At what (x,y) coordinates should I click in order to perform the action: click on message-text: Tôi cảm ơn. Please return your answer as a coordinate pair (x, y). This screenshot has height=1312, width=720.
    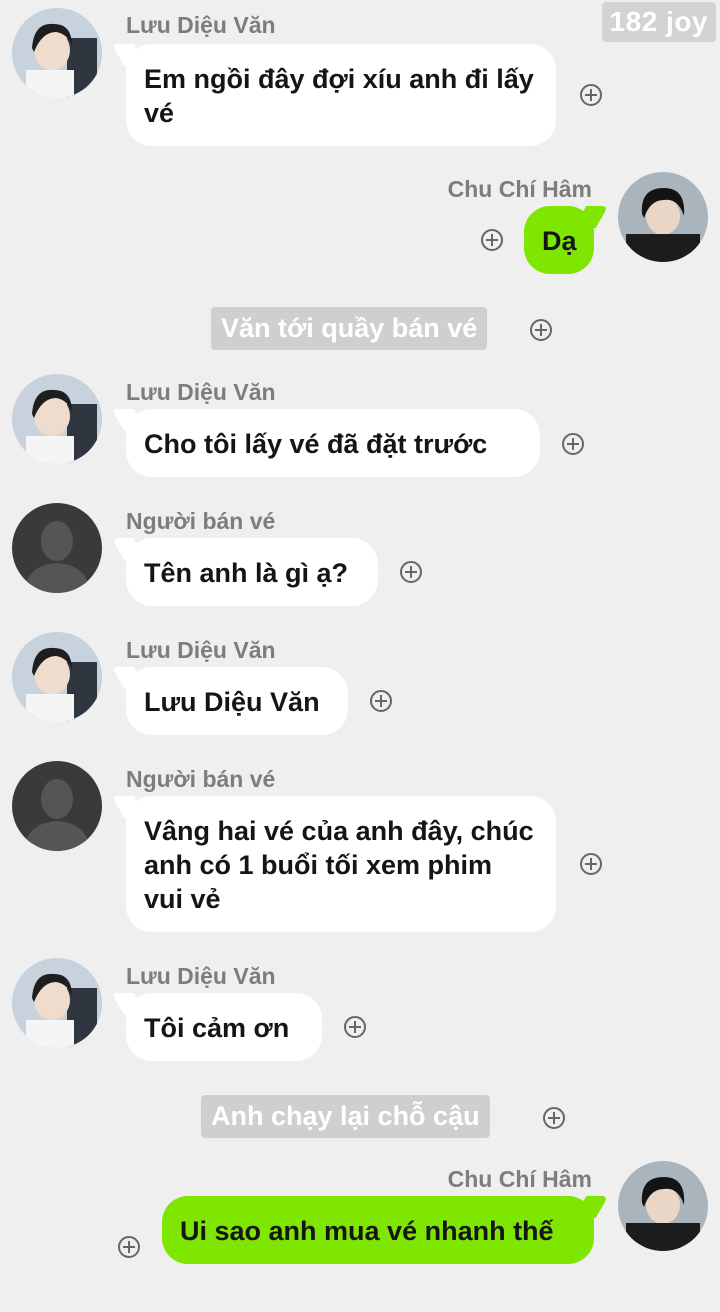
    Looking at the image, I should click on (217, 1028).